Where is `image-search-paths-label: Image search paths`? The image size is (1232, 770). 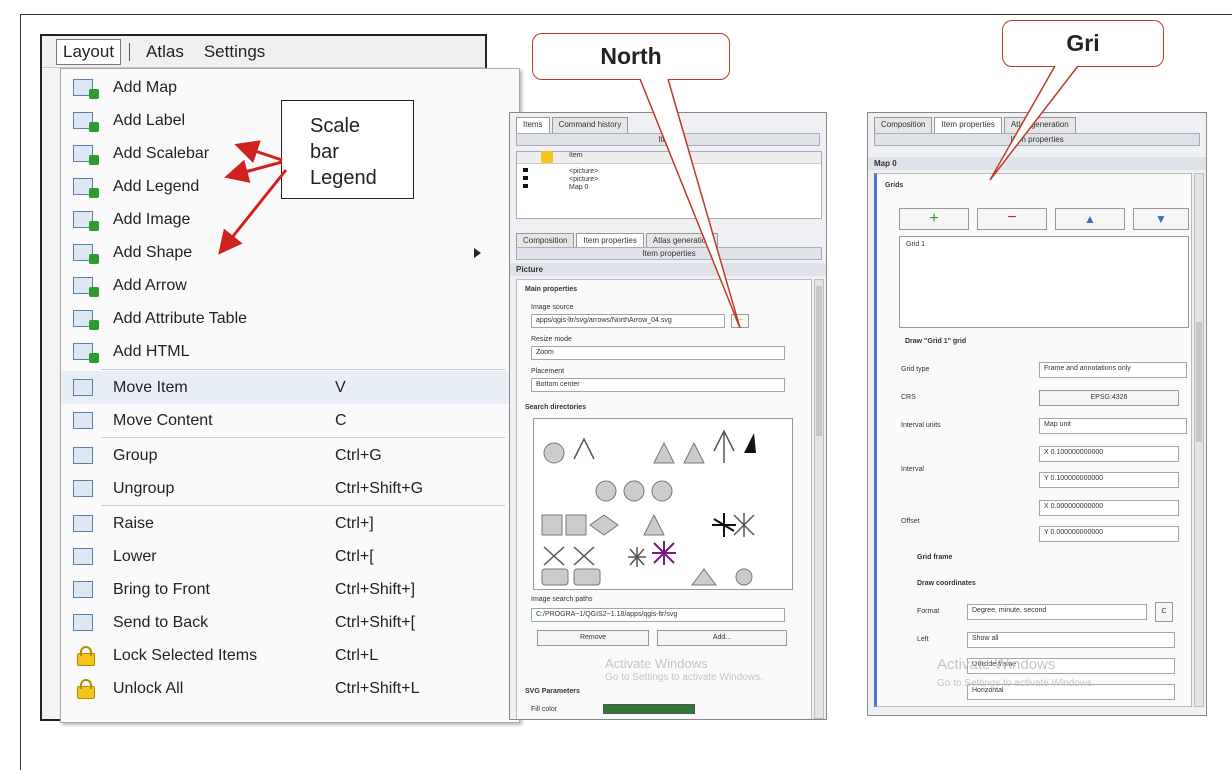
image-search-paths-label: Image search paths is located at coordinates (562, 599).